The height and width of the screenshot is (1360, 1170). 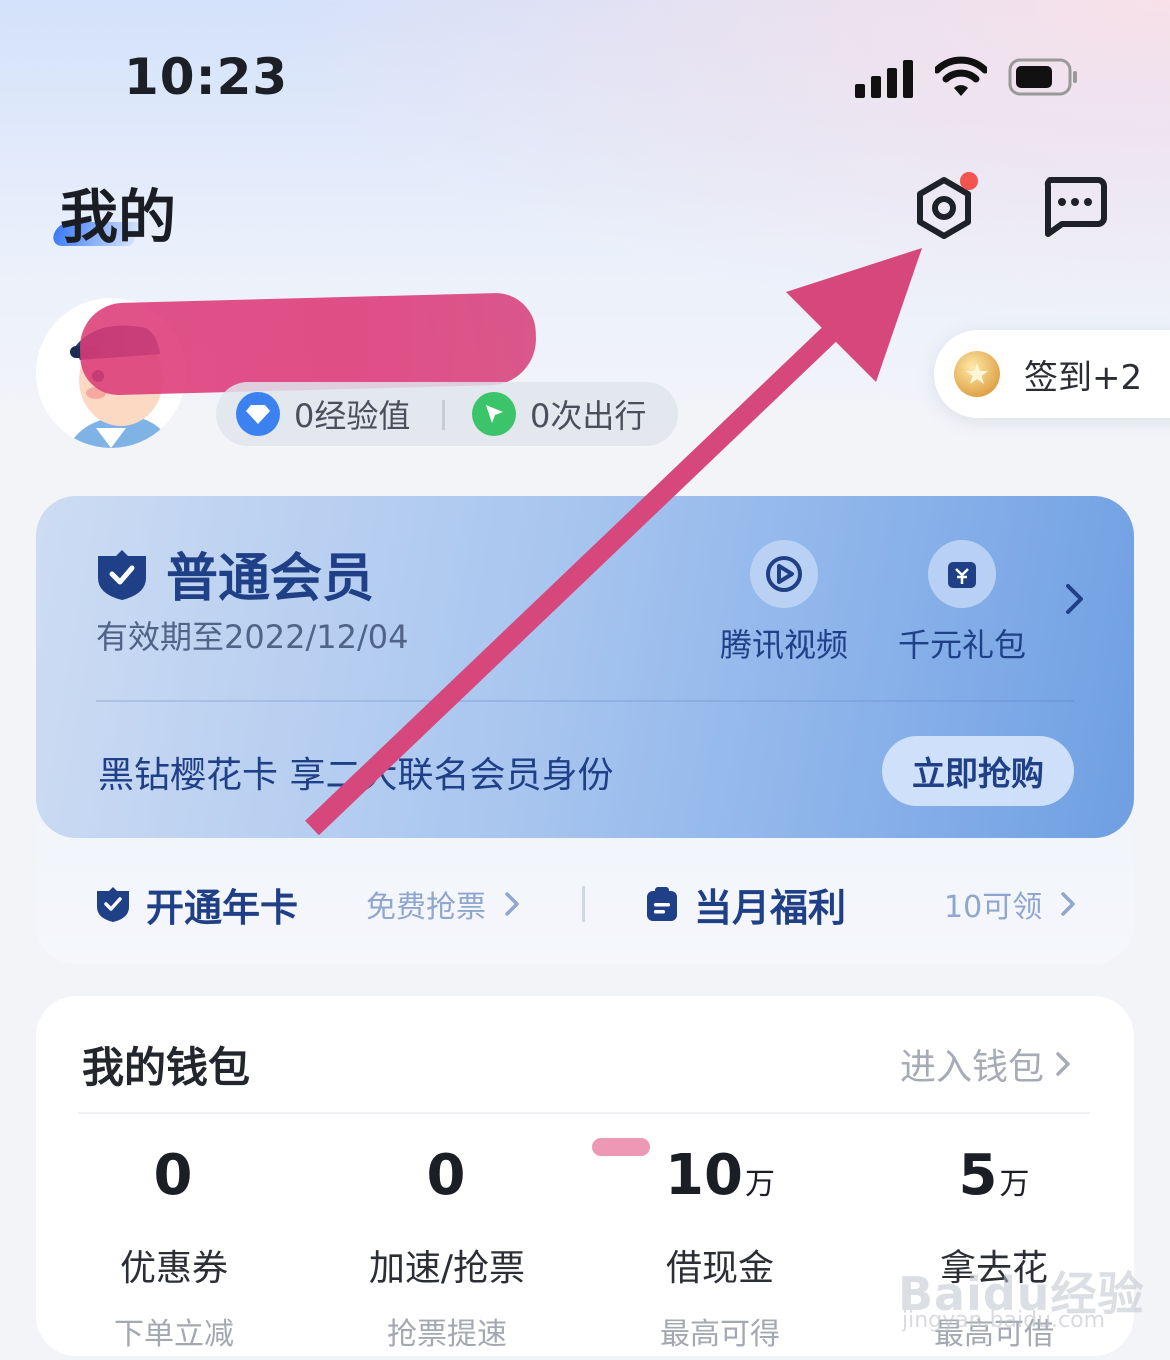 What do you see at coordinates (585, 701) in the screenshot?
I see `member-card-divider` at bounding box center [585, 701].